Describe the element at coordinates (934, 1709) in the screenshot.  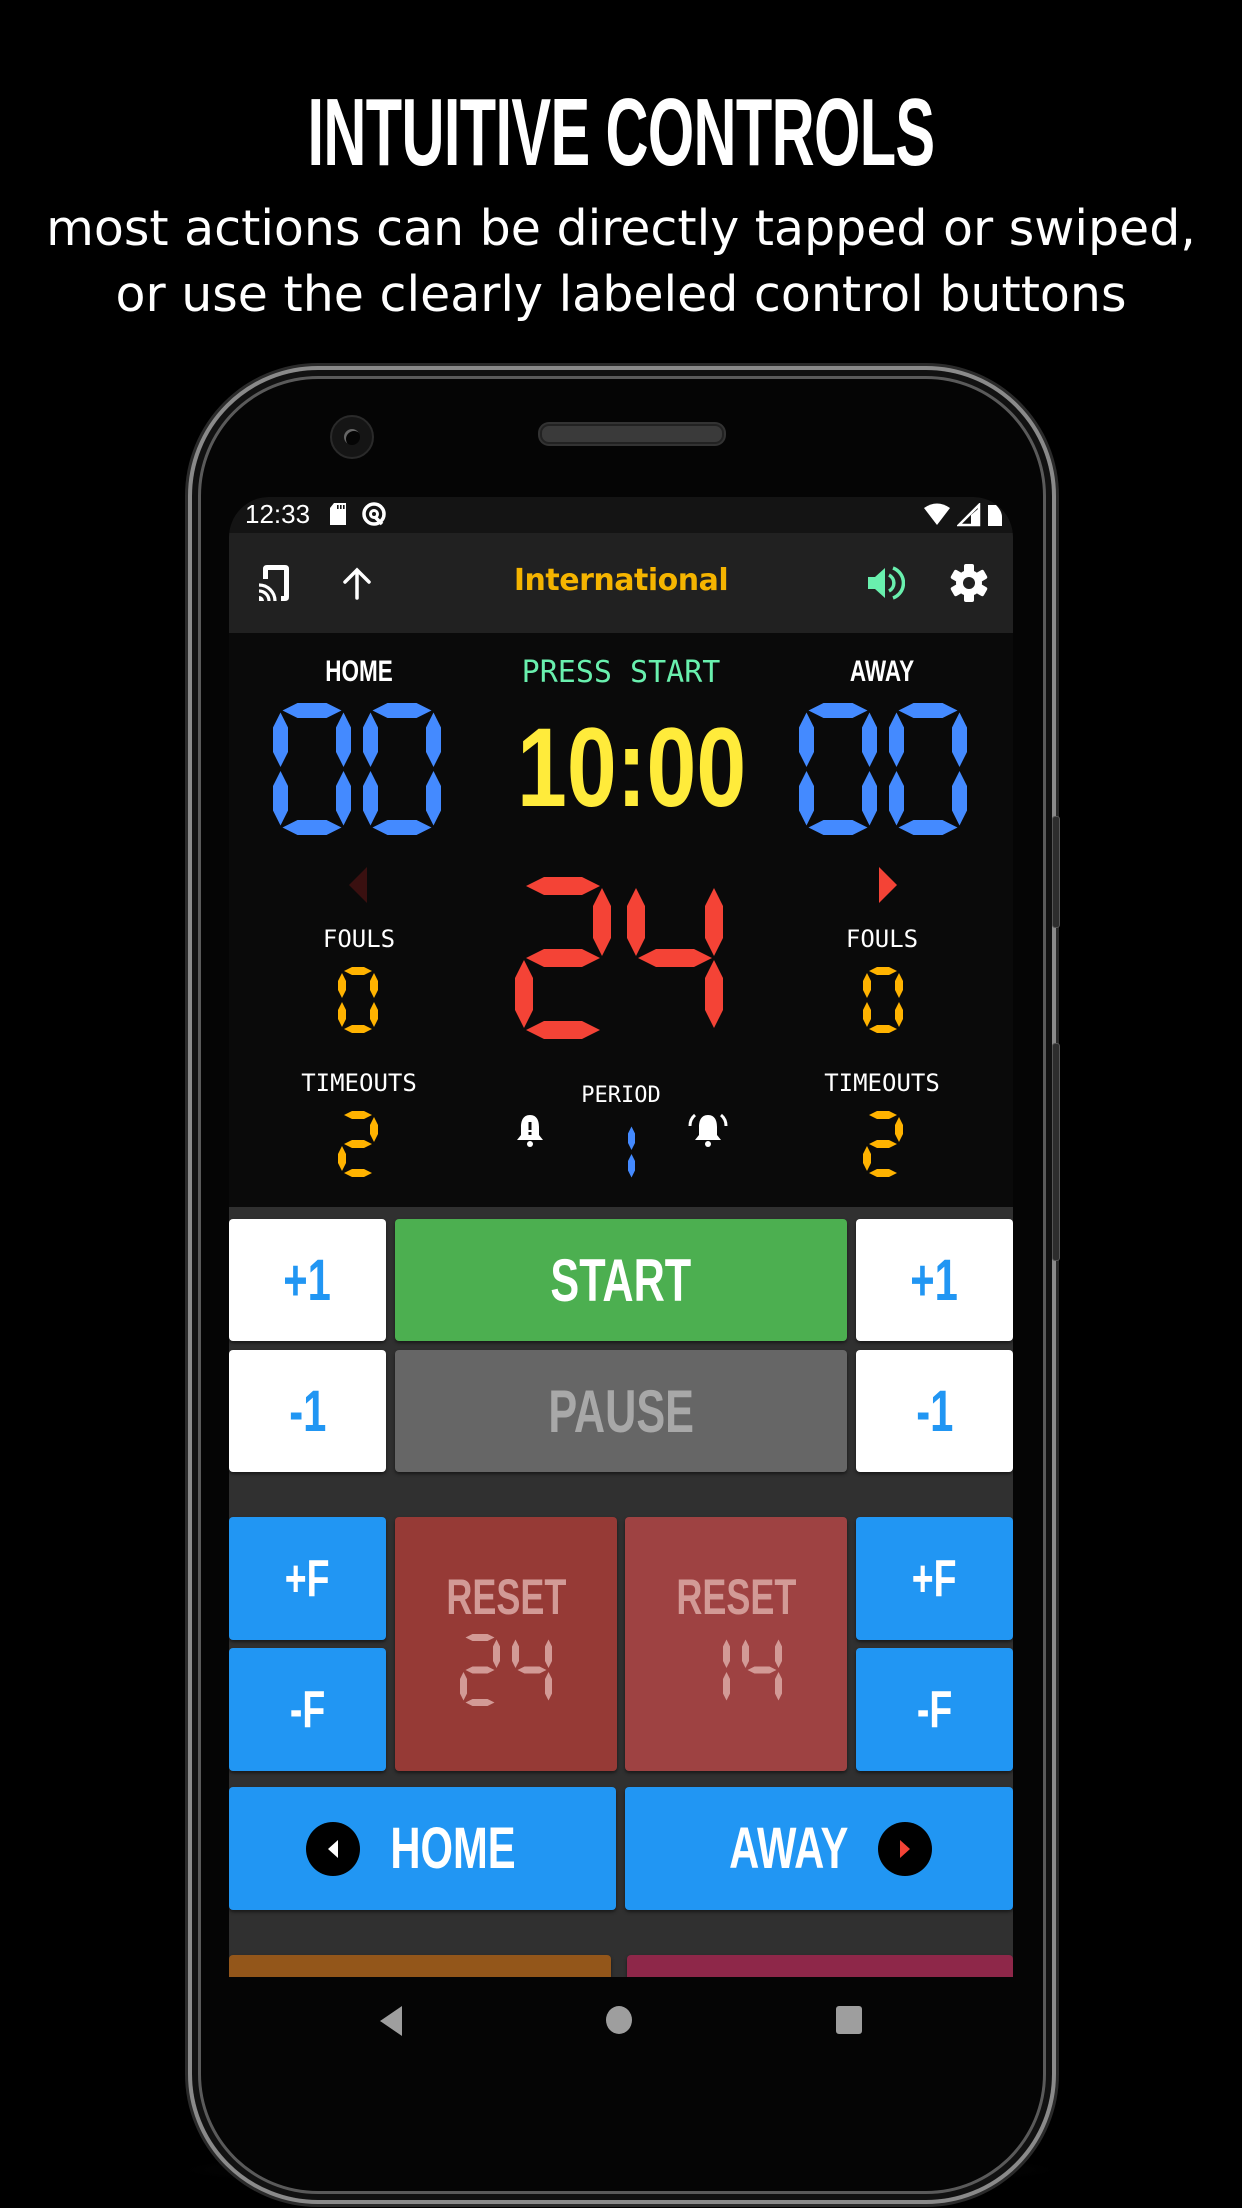
I see `away-remove-foul-button: -F` at that location.